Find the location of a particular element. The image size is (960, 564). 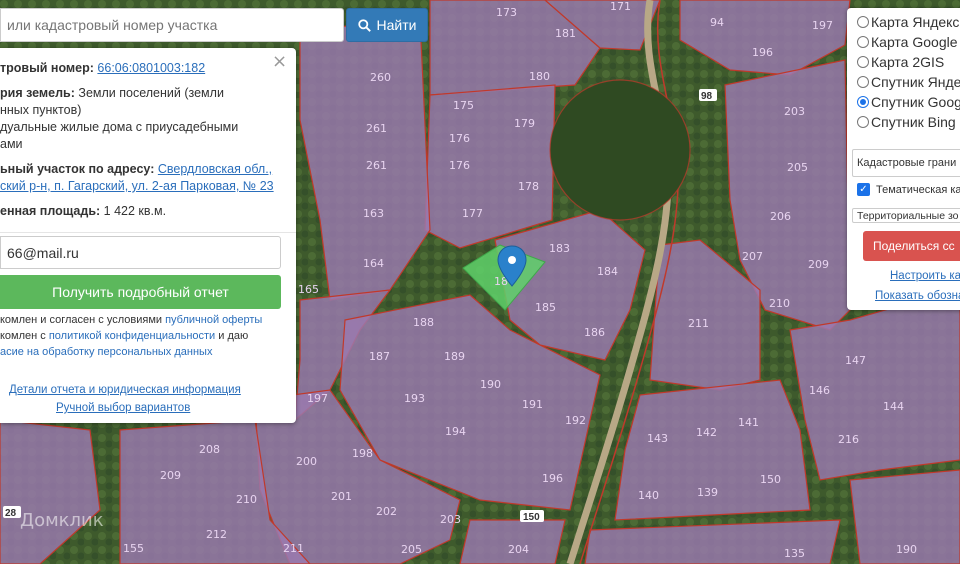

svg-text: 135 is located at coordinates (794, 553).